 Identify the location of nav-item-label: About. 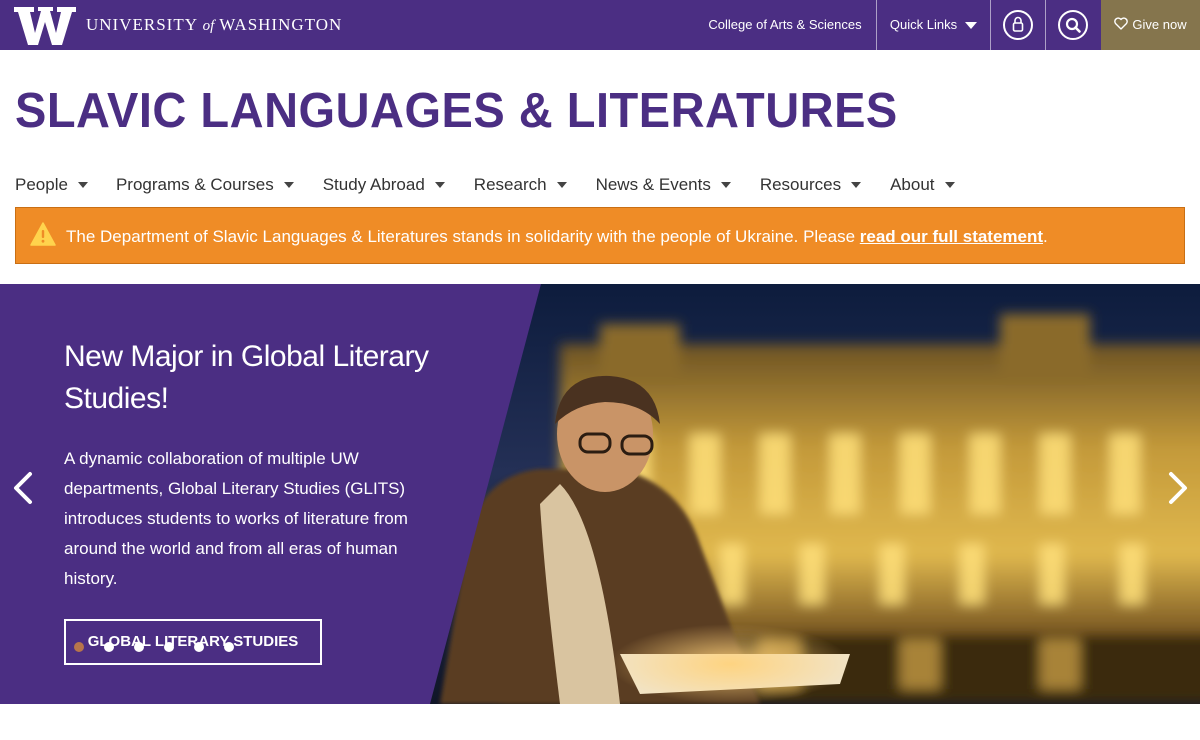
(912, 184).